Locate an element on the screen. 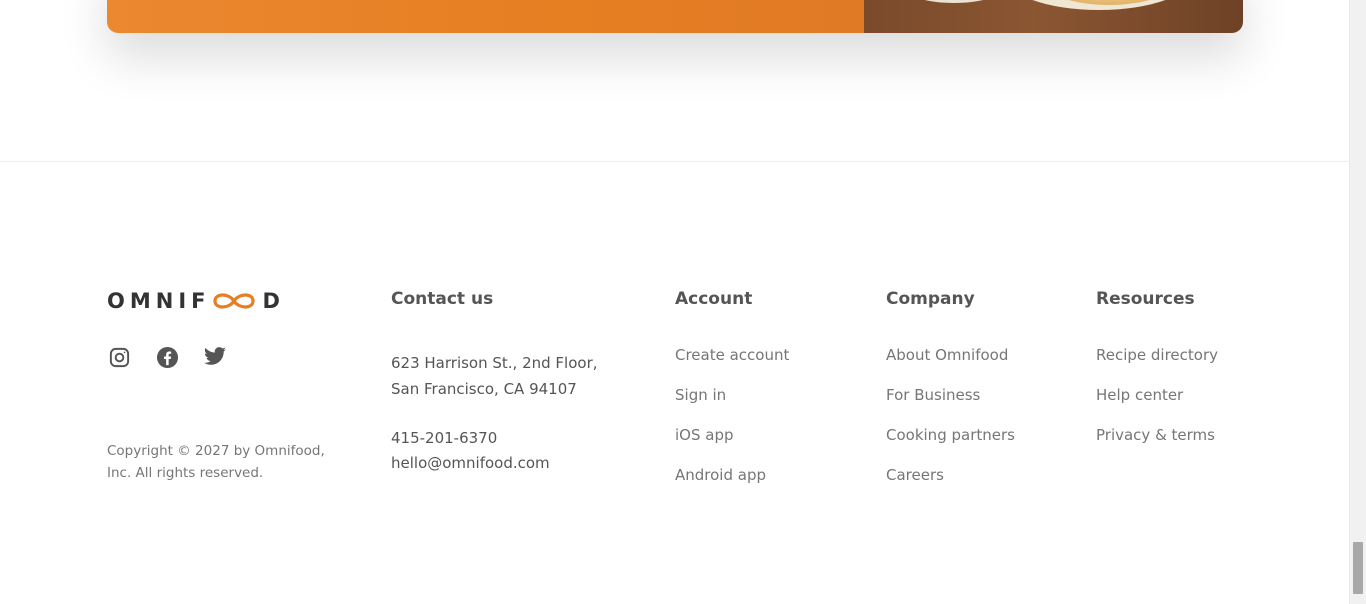  instagram-icon is located at coordinates (119, 357).